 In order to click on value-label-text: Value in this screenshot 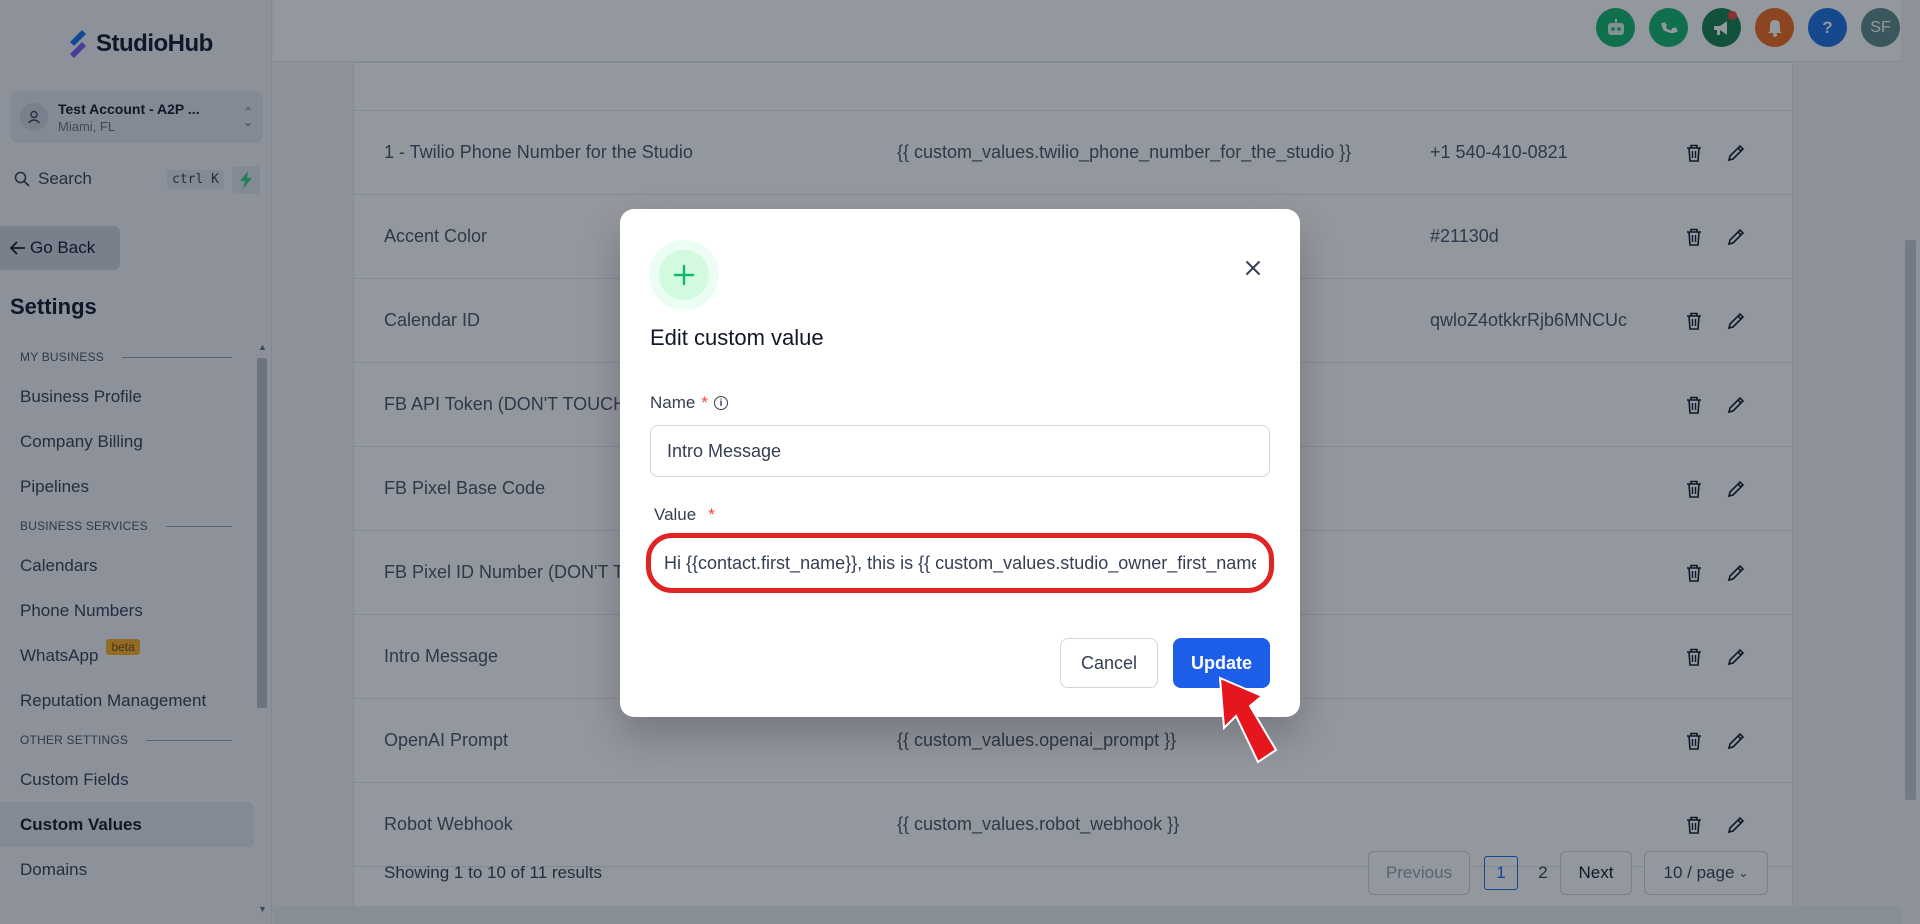, I will do `click(675, 514)`.